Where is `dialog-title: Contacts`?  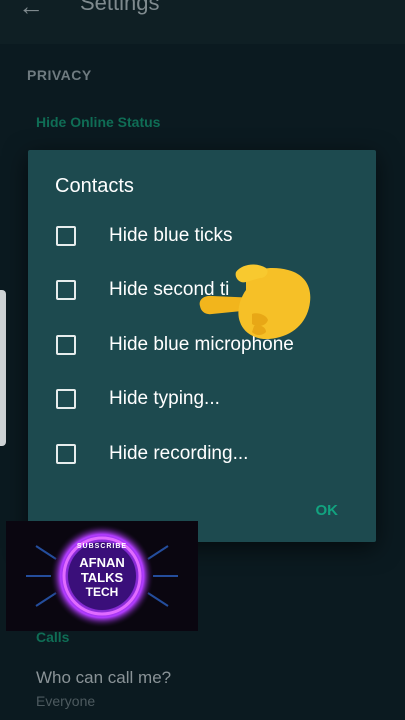
dialog-title: Contacts is located at coordinates (94, 186).